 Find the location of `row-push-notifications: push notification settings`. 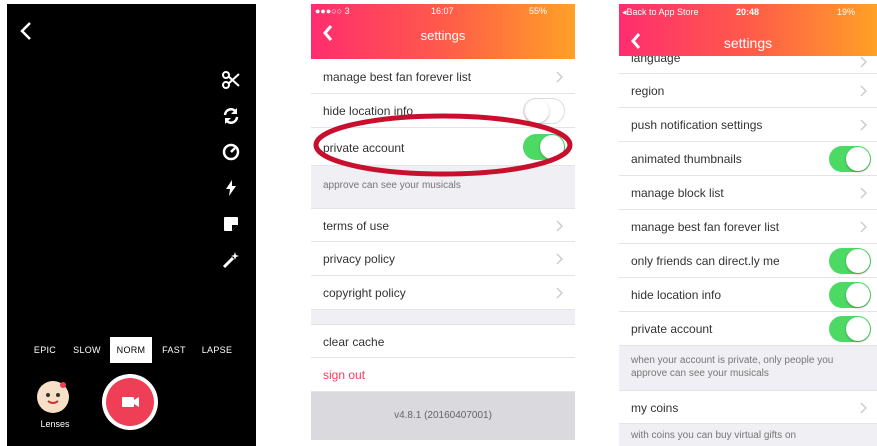

row-push-notifications: push notification settings is located at coordinates (748, 125).